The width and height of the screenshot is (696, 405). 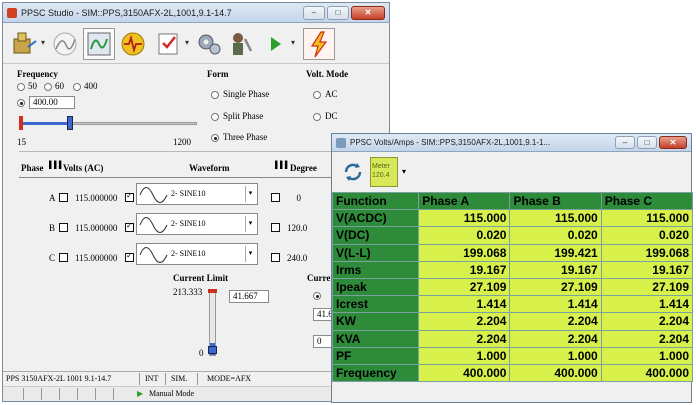 I want to click on col-header-phase: Phase, so click(x=32, y=168).